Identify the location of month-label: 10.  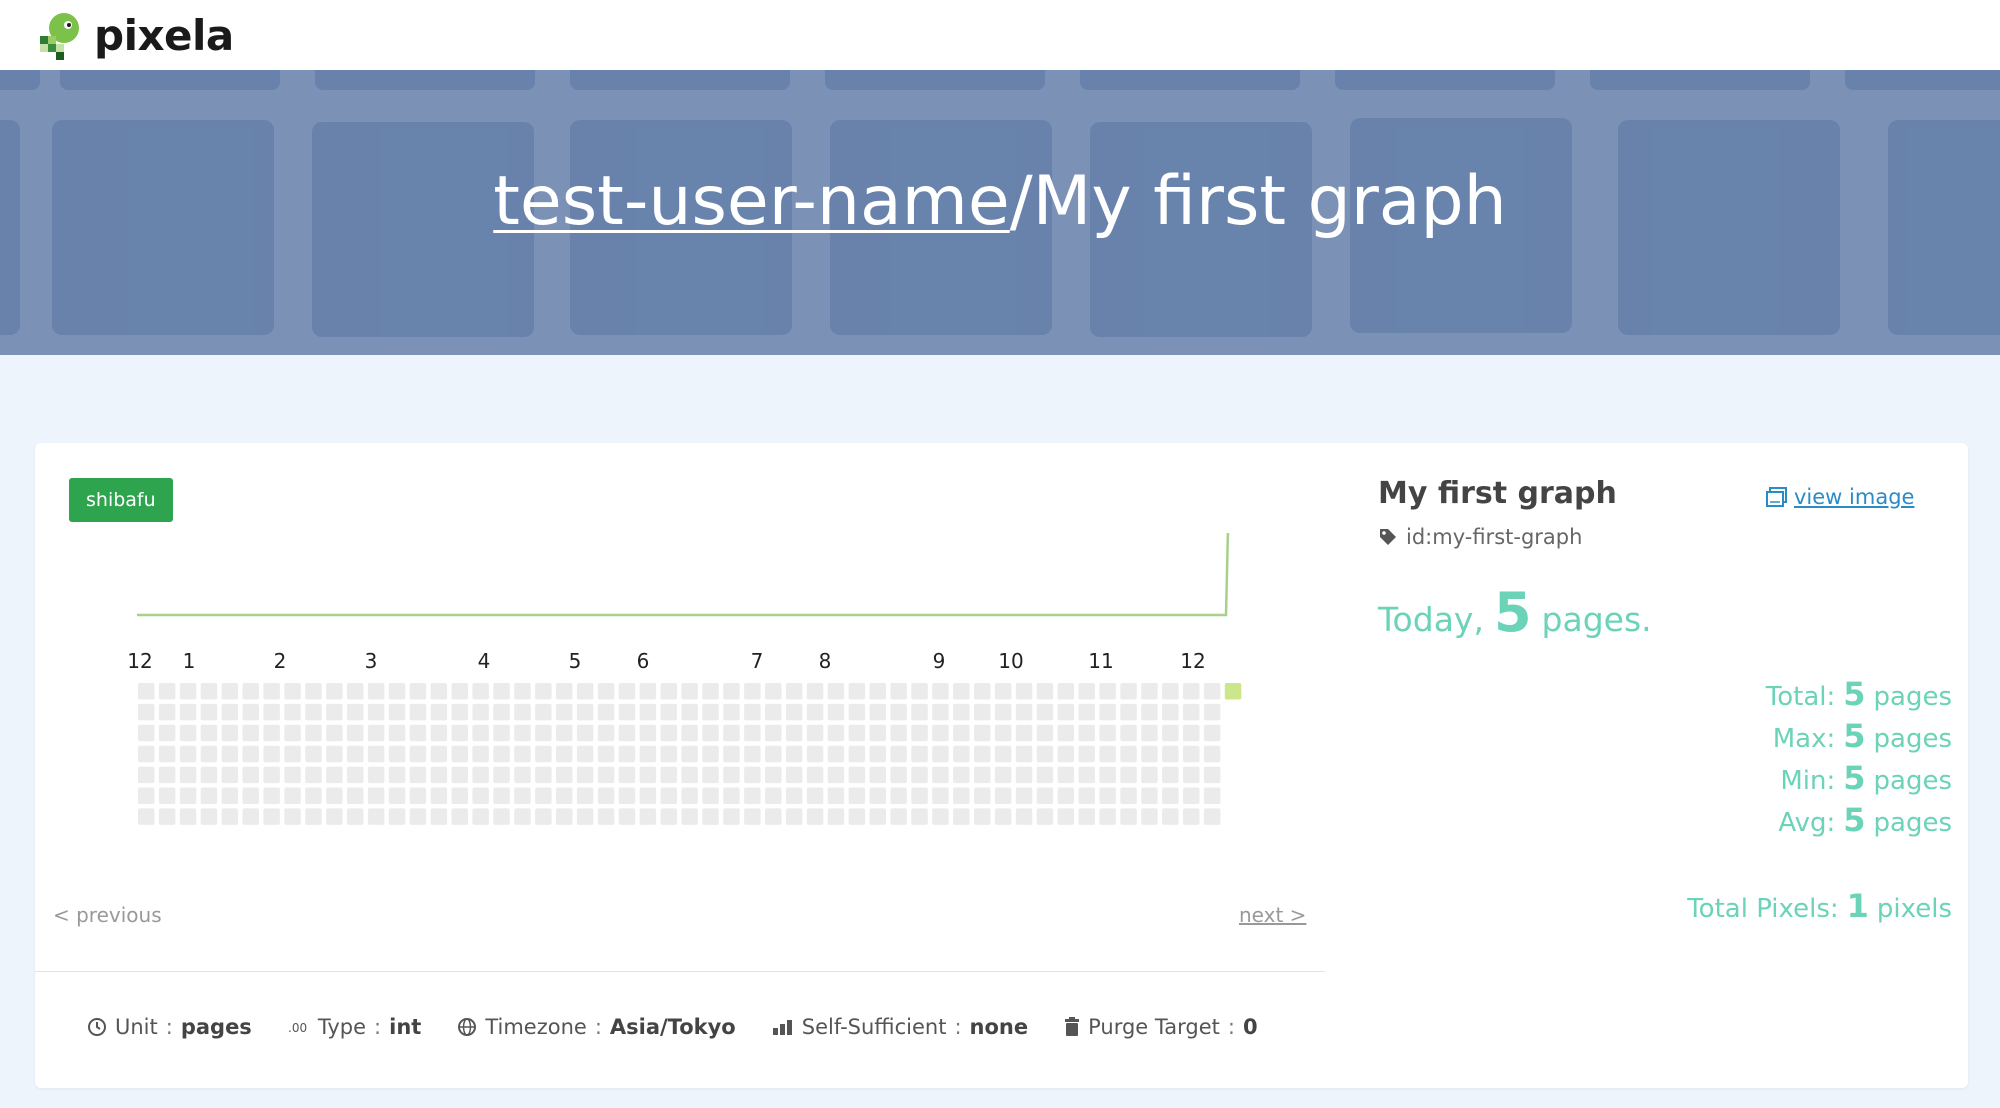
(1010, 661).